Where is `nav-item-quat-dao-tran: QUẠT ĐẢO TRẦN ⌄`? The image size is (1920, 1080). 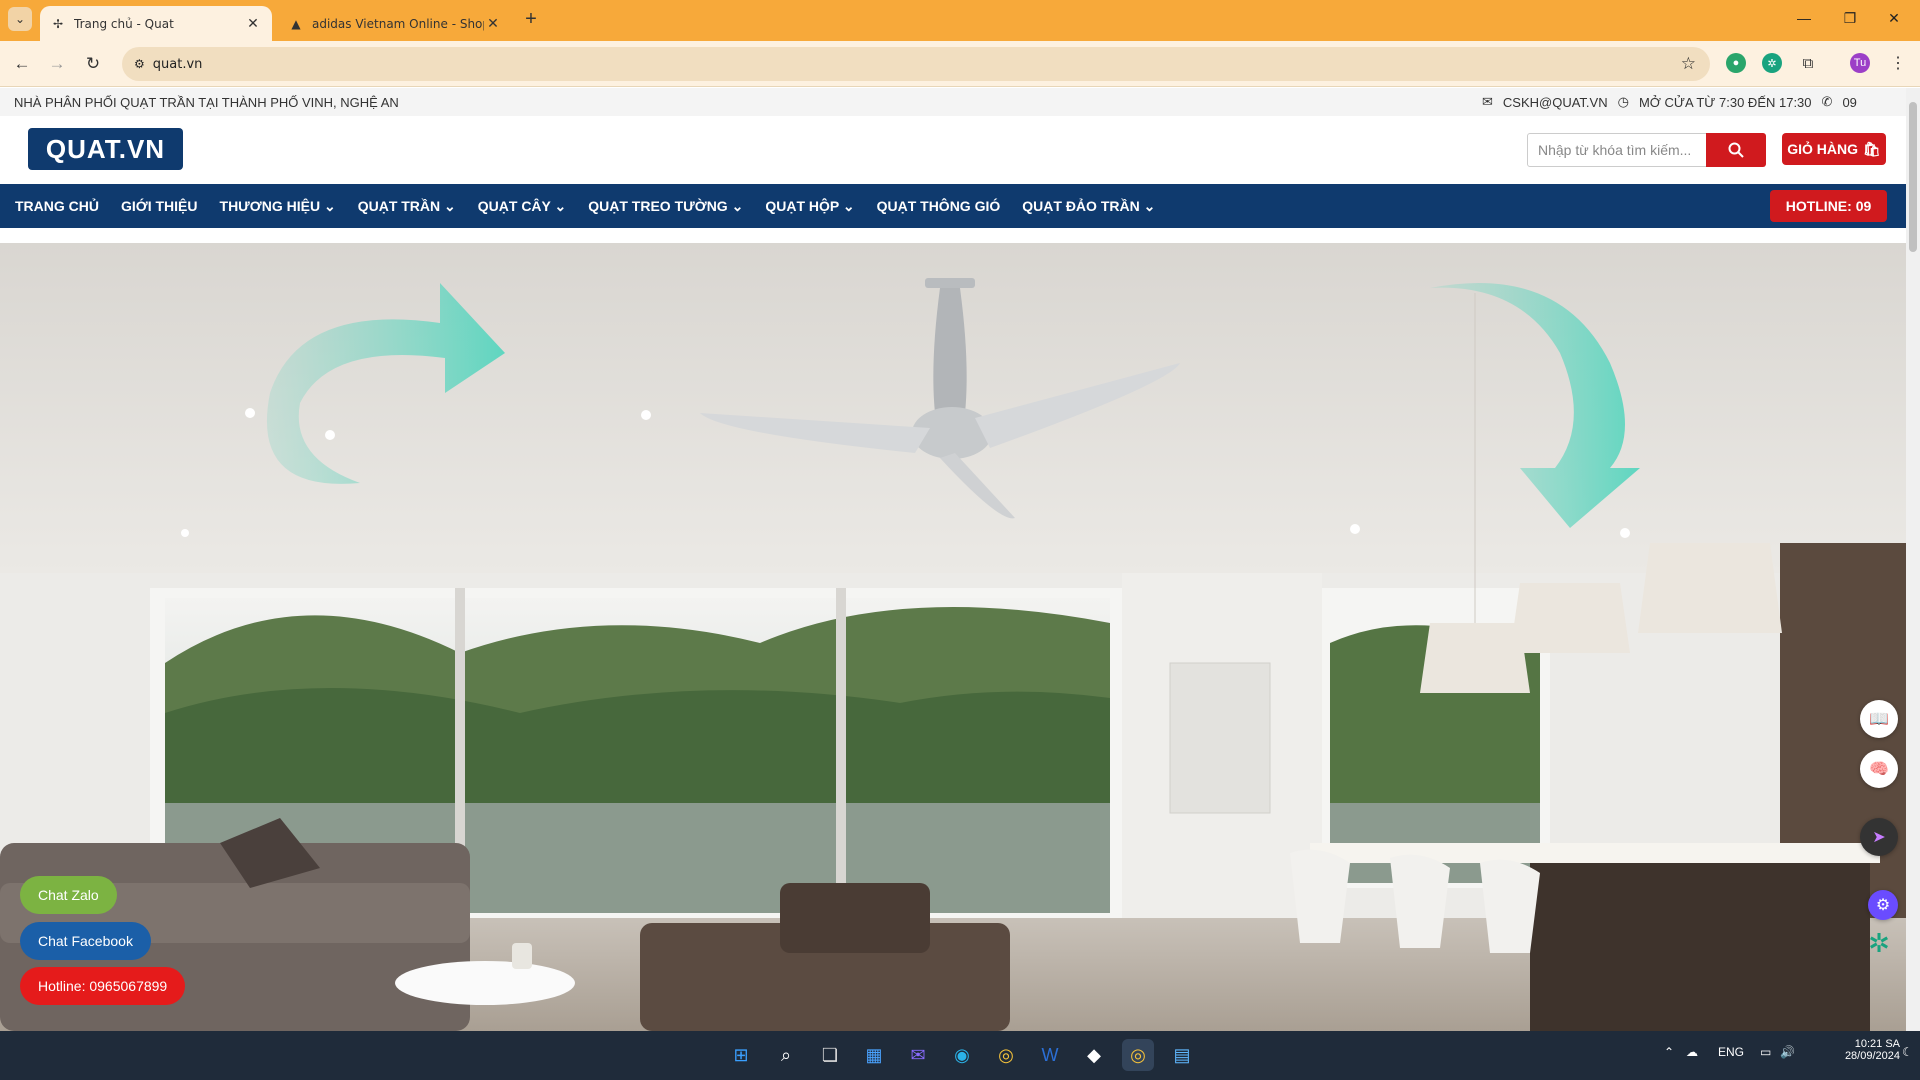
nav-item-quat-dao-tran: QUẠT ĐẢO TRẦN ⌄ is located at coordinates (1088, 206).